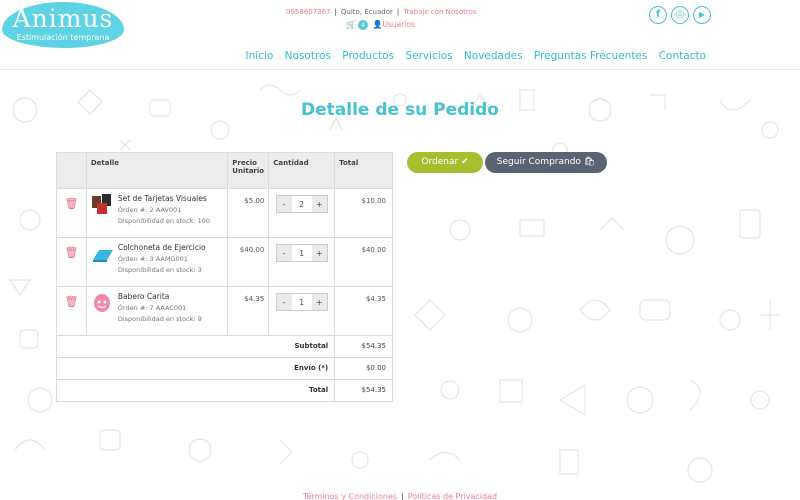 The height and width of the screenshot is (500, 800). What do you see at coordinates (195, 346) in the screenshot?
I see `subtotal-label: Subtotal` at bounding box center [195, 346].